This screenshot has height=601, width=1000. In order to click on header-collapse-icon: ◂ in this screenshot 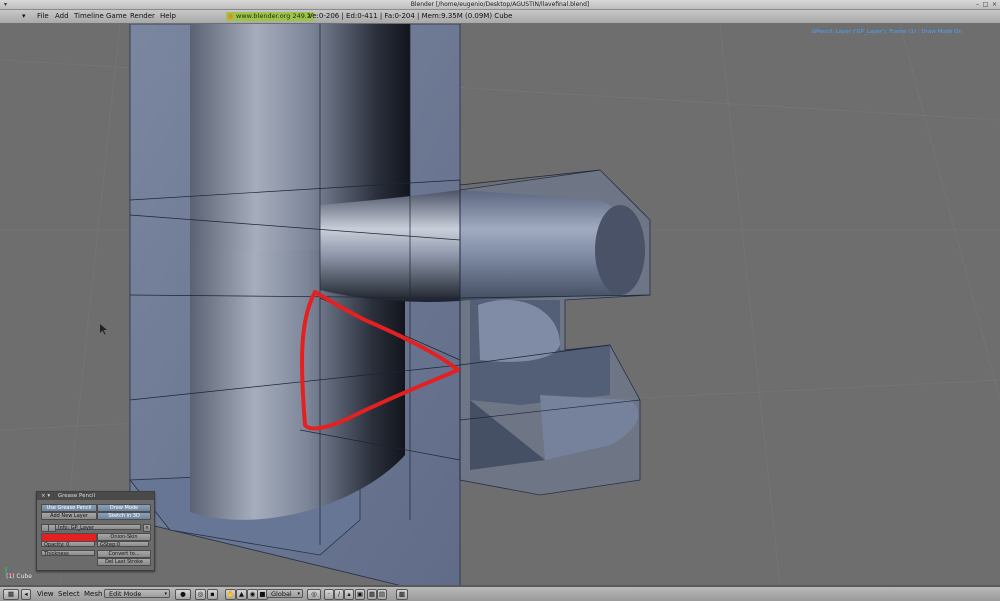, I will do `click(26, 594)`.